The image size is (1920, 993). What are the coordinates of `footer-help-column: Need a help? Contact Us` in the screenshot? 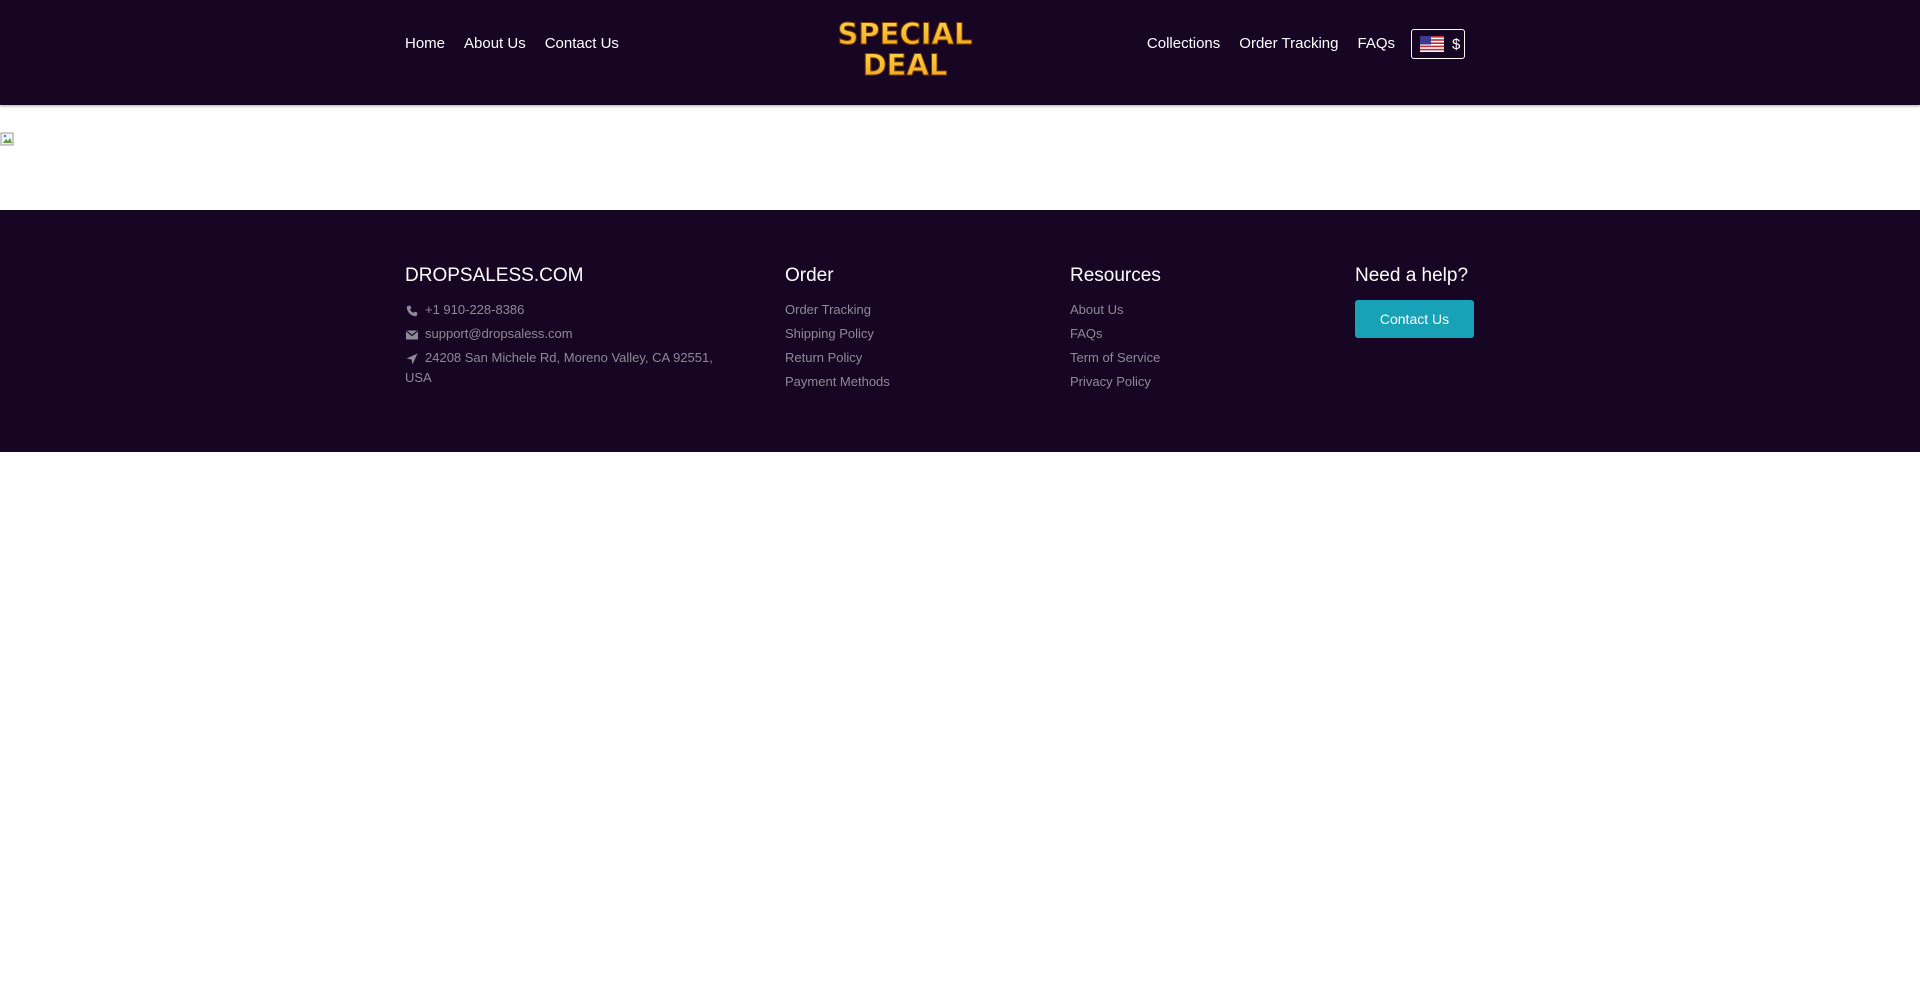 It's located at (1414, 301).